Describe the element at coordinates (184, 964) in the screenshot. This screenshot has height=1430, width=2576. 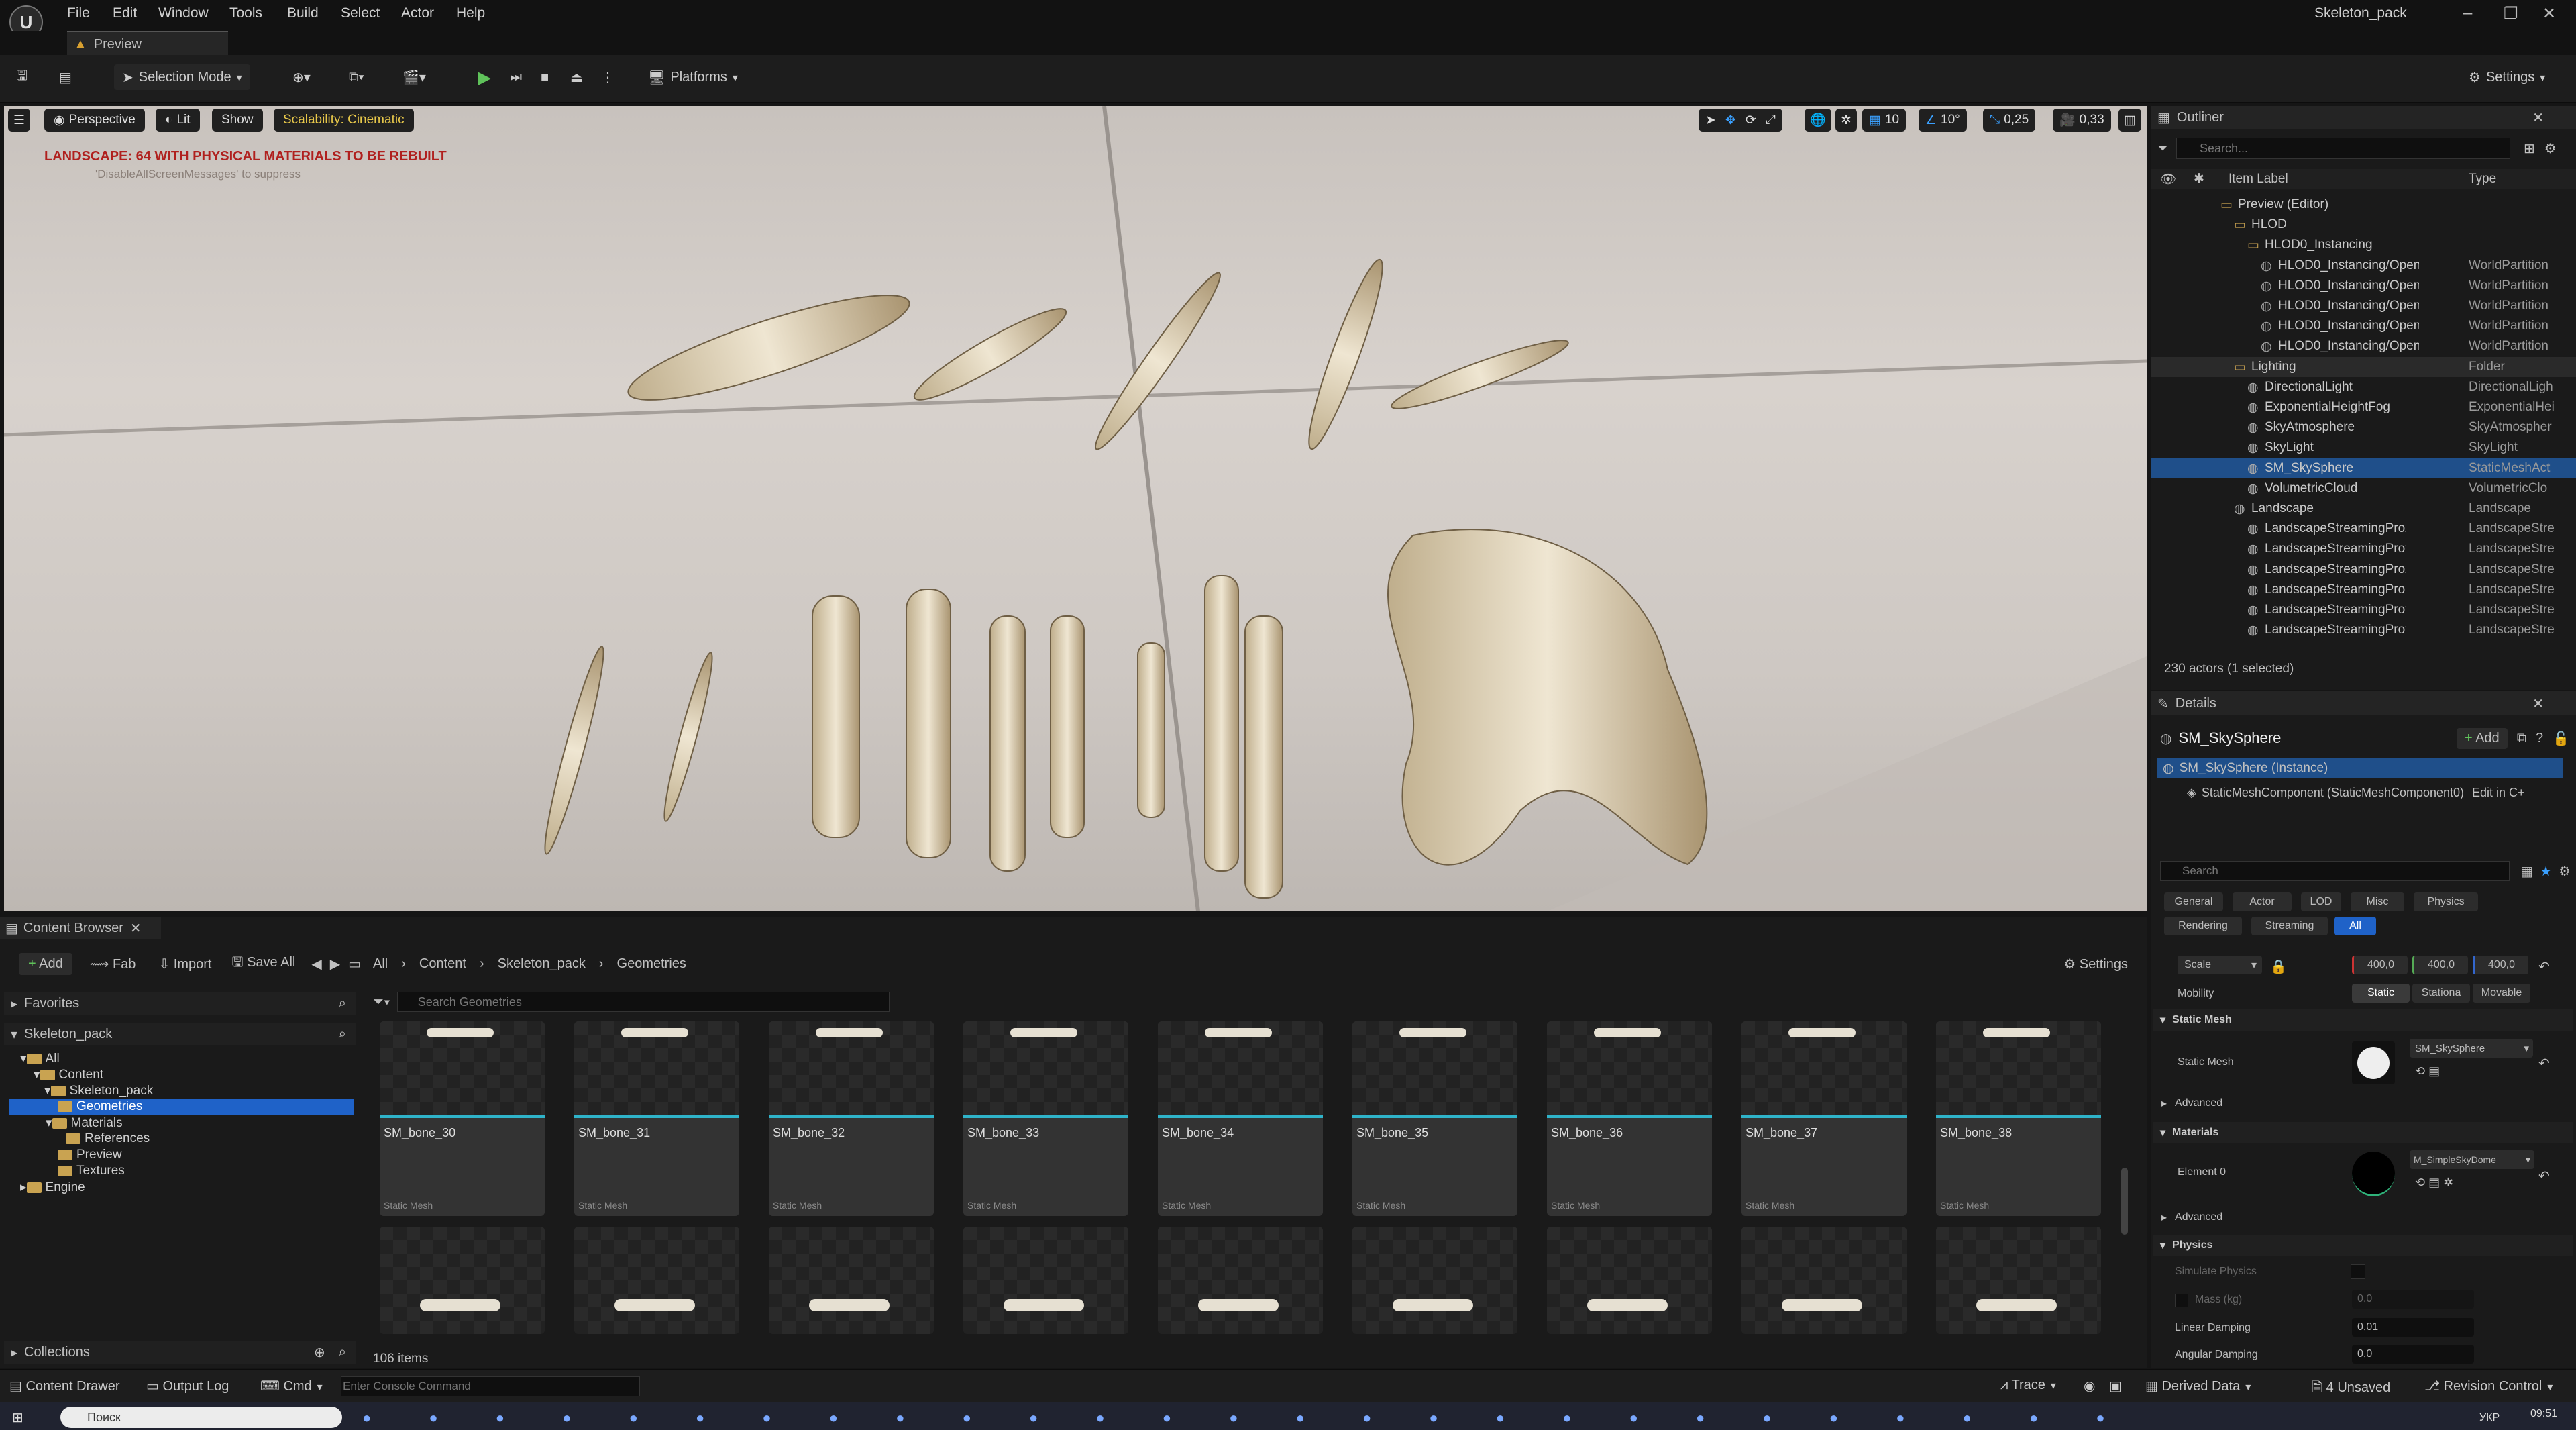
I see `import-button: ⇩ Import` at that location.